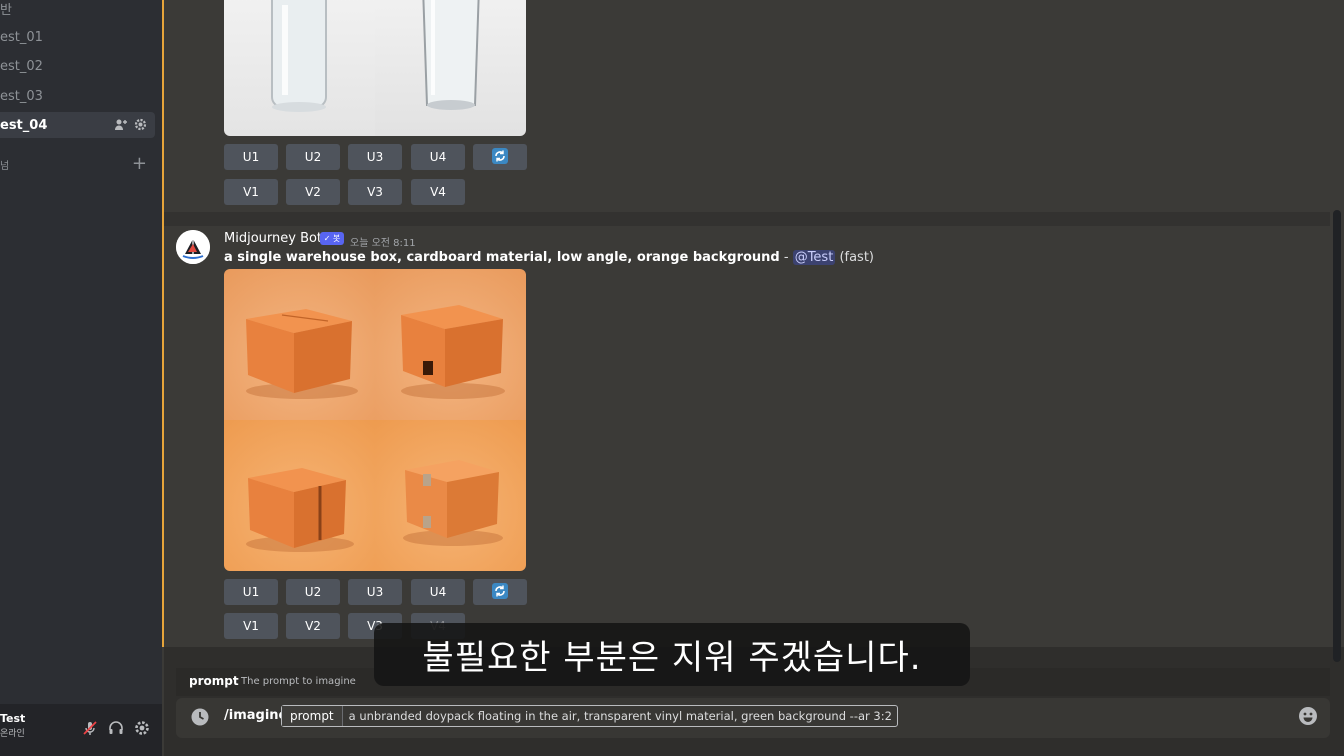  Describe the element at coordinates (77, 66) in the screenshot. I see `channel-item-est-02: est_02` at that location.